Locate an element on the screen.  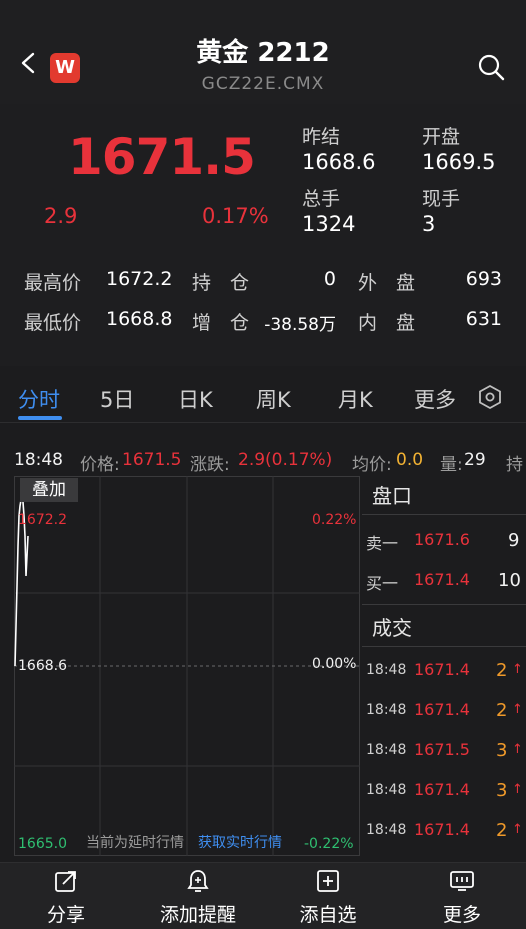
panel-divider is located at coordinates (444, 604).